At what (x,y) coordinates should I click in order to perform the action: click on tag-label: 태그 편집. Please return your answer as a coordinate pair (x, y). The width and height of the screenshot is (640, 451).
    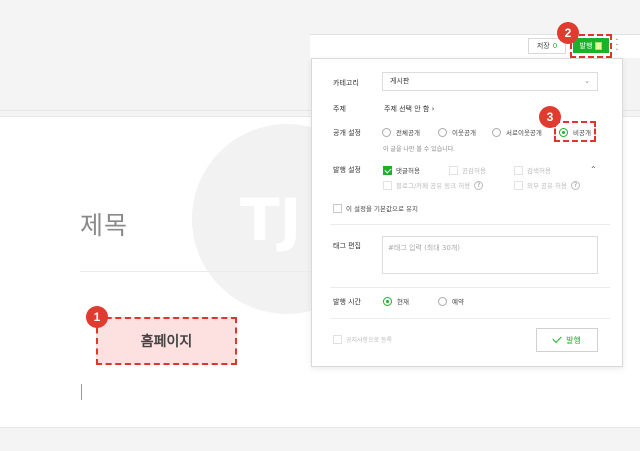
    Looking at the image, I should click on (347, 246).